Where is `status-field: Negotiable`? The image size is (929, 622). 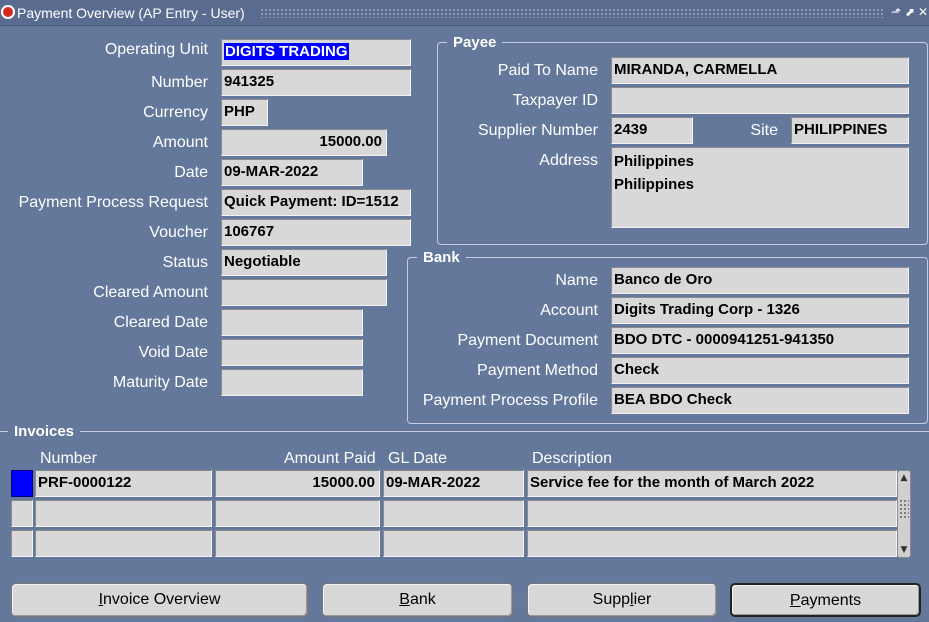
status-field: Negotiable is located at coordinates (304, 262).